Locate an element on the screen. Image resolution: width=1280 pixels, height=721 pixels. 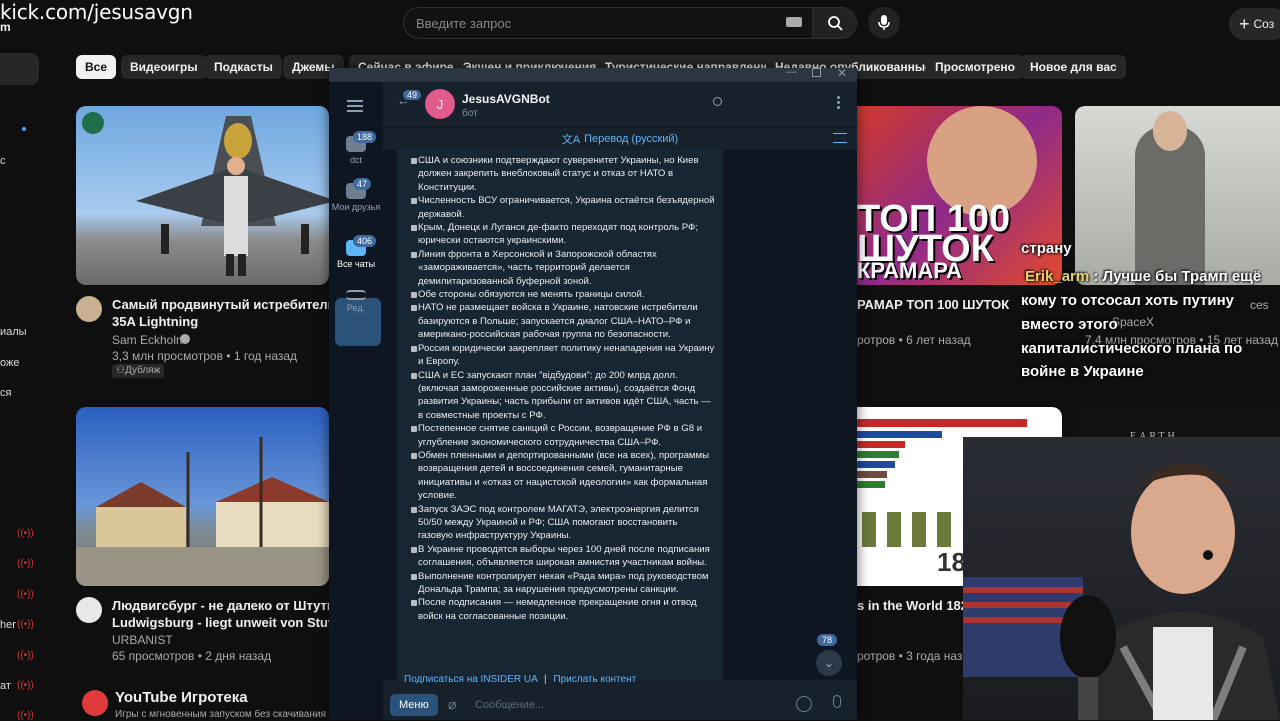
thumb-number: 18 is located at coordinates (951, 562).